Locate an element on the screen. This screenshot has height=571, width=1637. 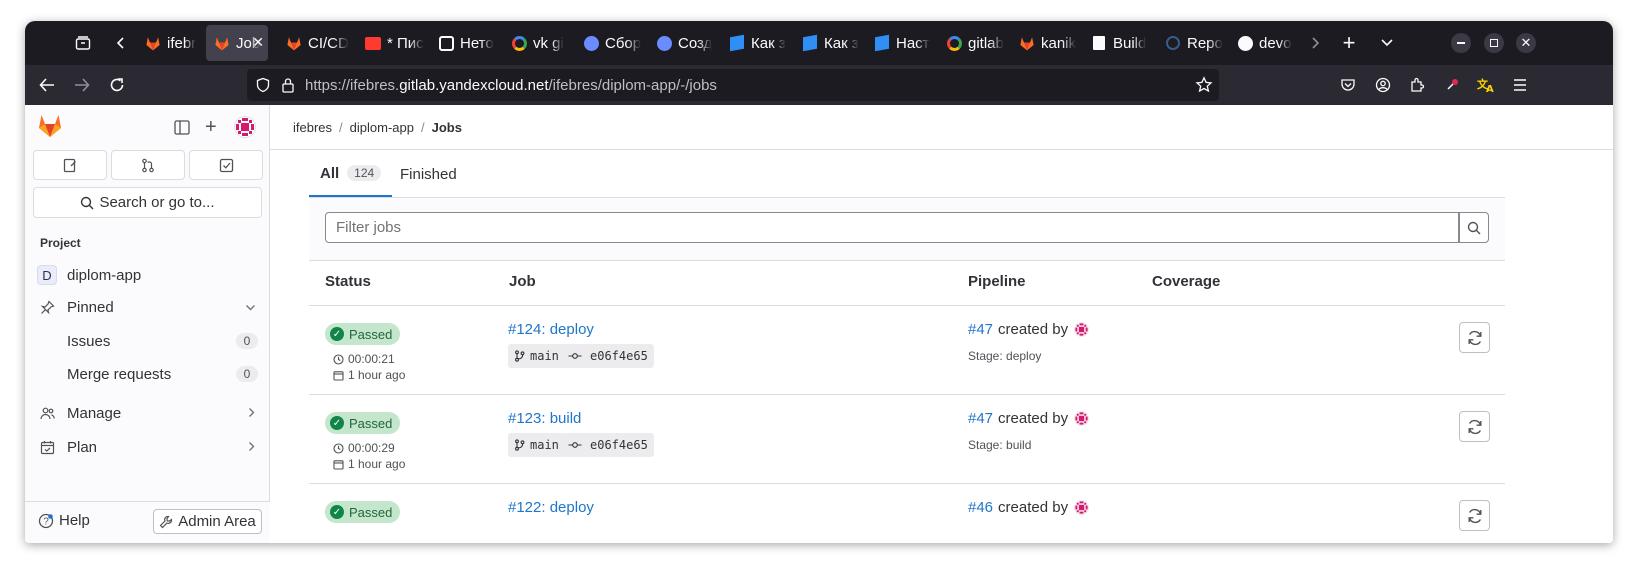
branch-icon is located at coordinates (520, 445).